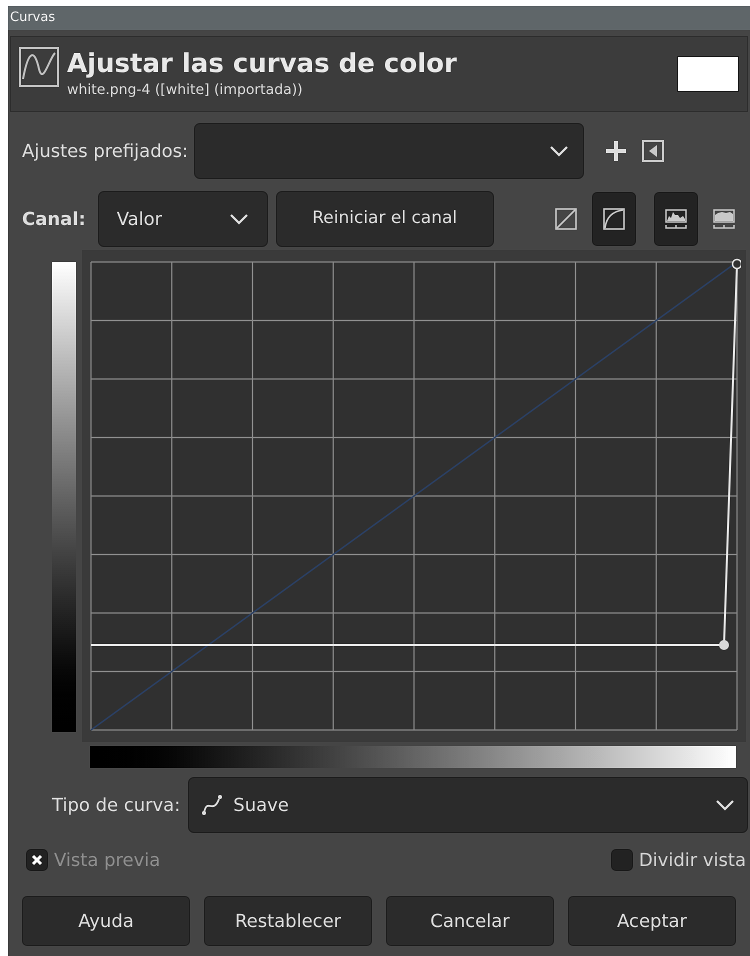  Describe the element at coordinates (185, 90) in the screenshot. I see `image-name: white.png-4 ([white] (importada))` at that location.